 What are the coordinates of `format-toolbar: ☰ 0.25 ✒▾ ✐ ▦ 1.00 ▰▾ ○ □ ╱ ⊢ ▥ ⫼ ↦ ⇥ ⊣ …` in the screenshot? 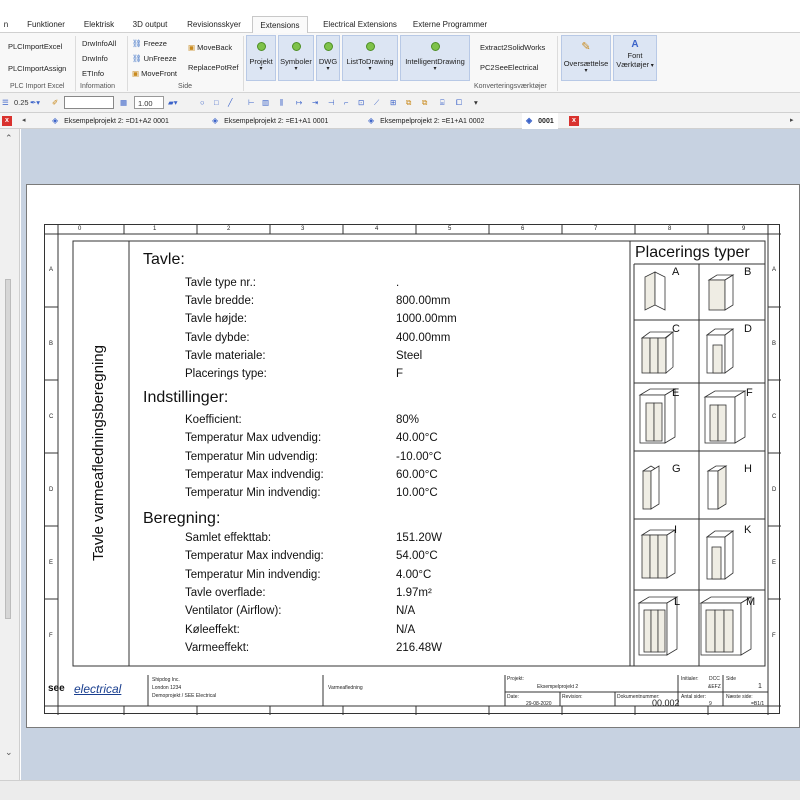 It's located at (400, 103).